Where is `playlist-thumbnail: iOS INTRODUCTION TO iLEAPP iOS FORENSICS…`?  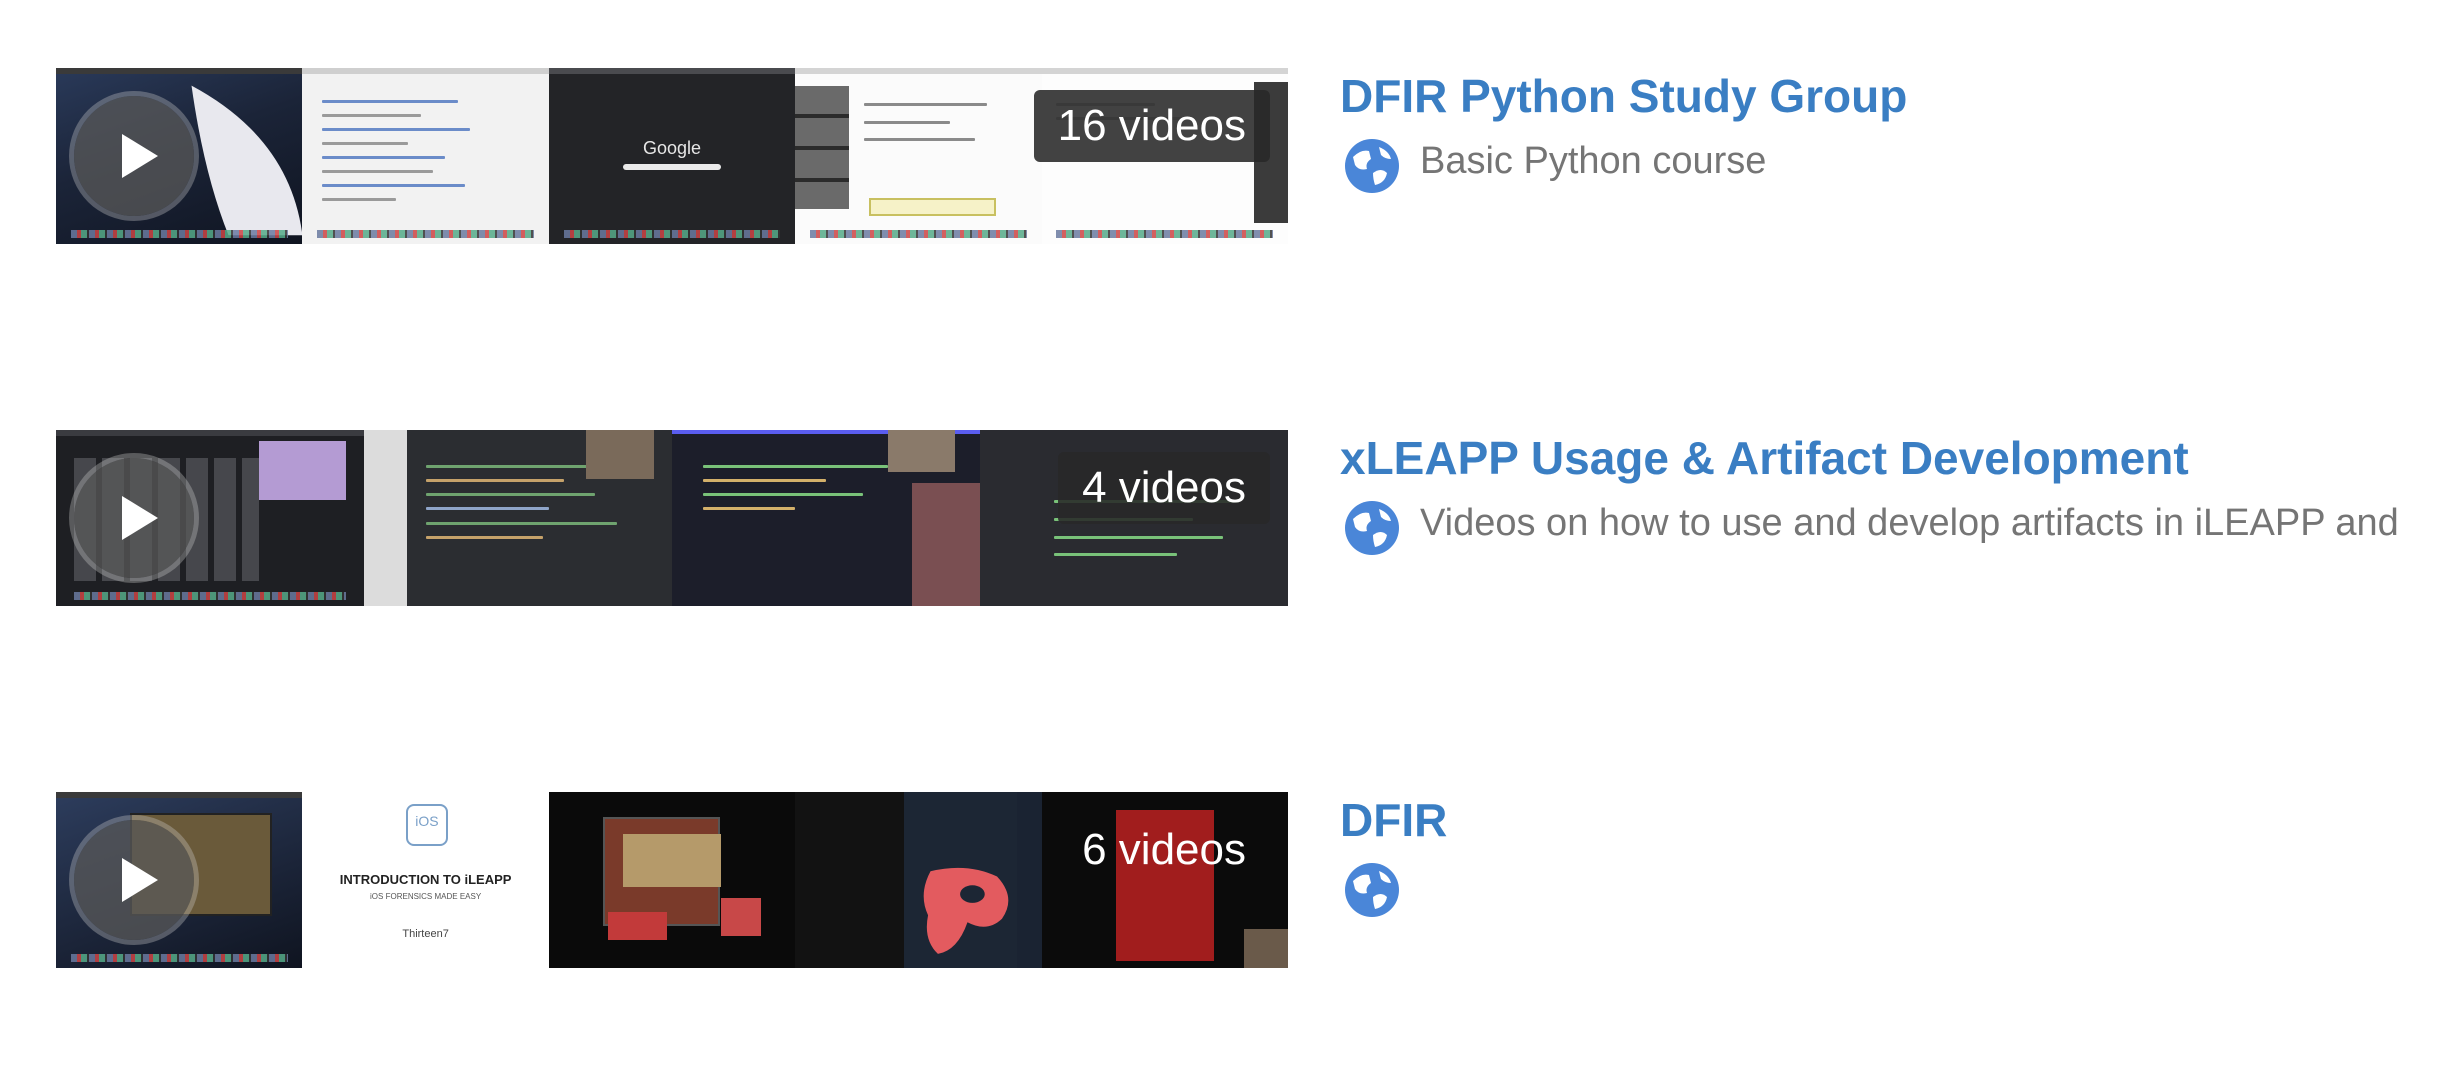
playlist-thumbnail: iOS INTRODUCTION TO iLEAPP iOS FORENSICS… is located at coordinates (672, 880).